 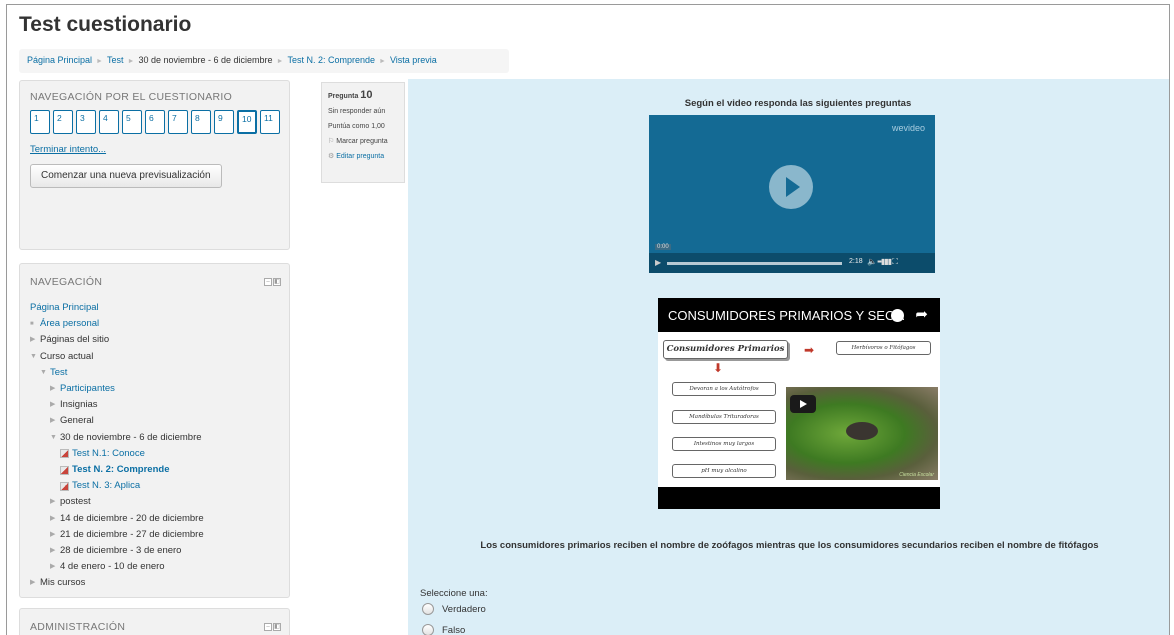 I want to click on arrow-right-icon: ➡, so click(x=809, y=350).